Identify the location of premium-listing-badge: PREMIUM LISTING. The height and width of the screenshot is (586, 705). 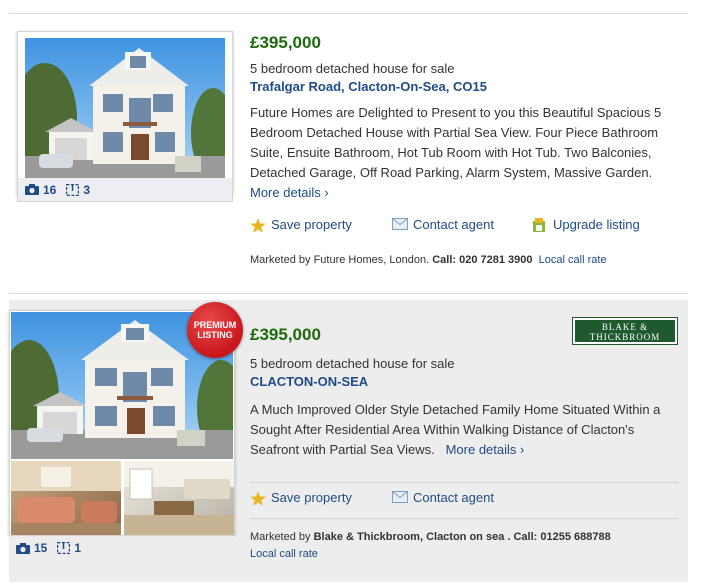
(215, 330).